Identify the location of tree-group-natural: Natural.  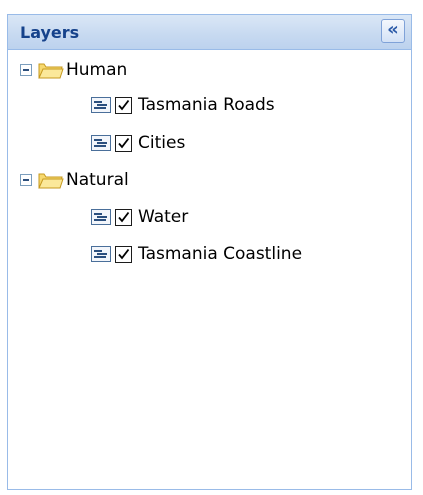
(74, 180).